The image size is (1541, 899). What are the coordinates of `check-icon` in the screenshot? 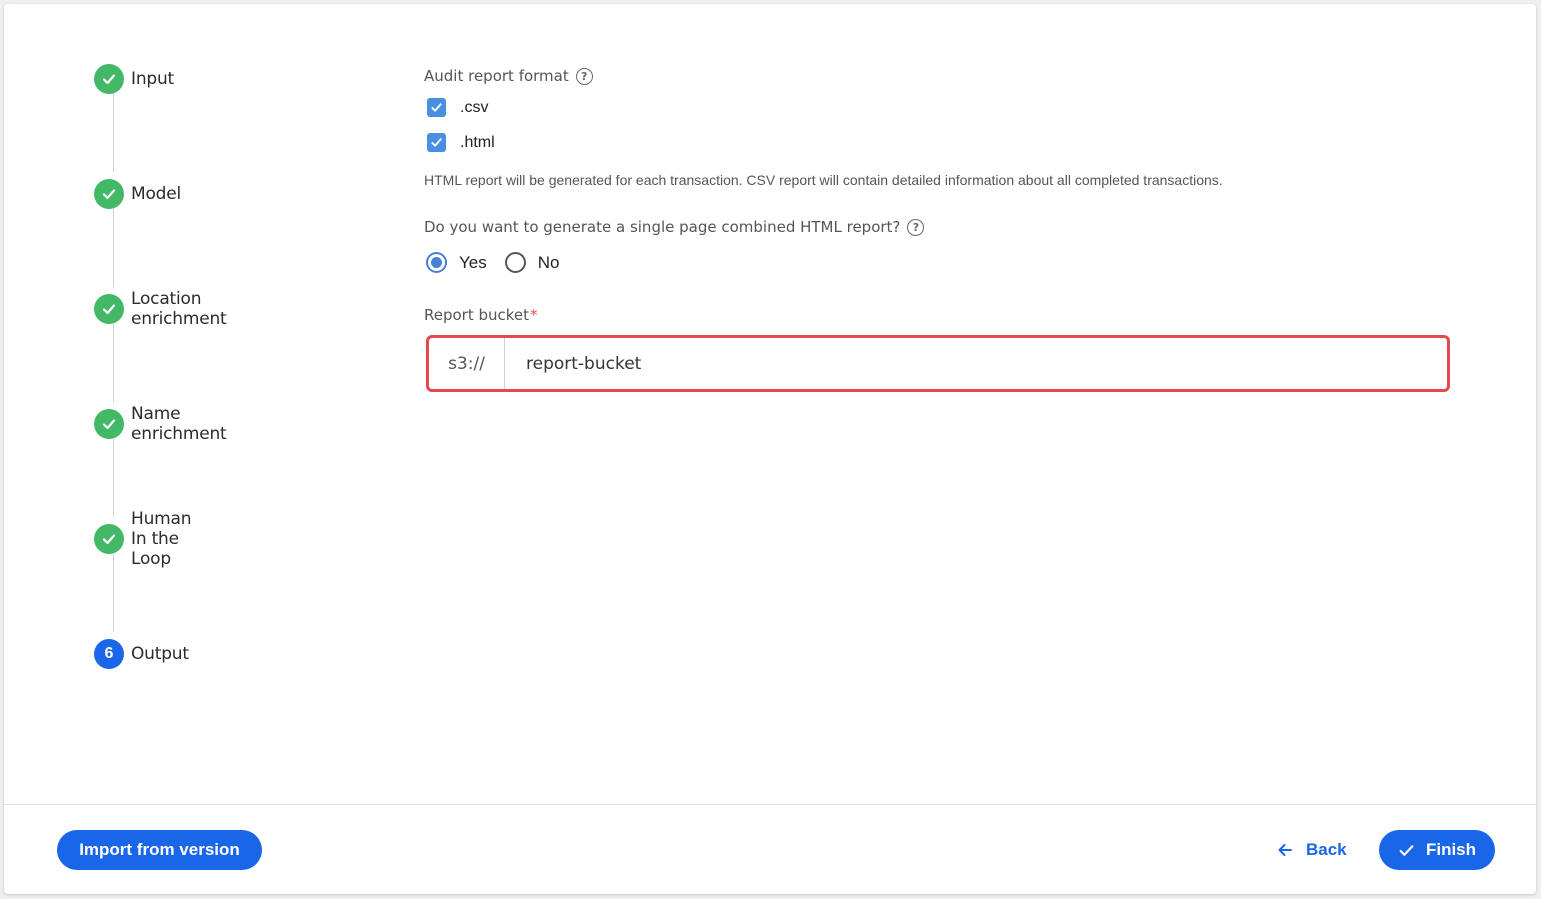 It's located at (1406, 850).